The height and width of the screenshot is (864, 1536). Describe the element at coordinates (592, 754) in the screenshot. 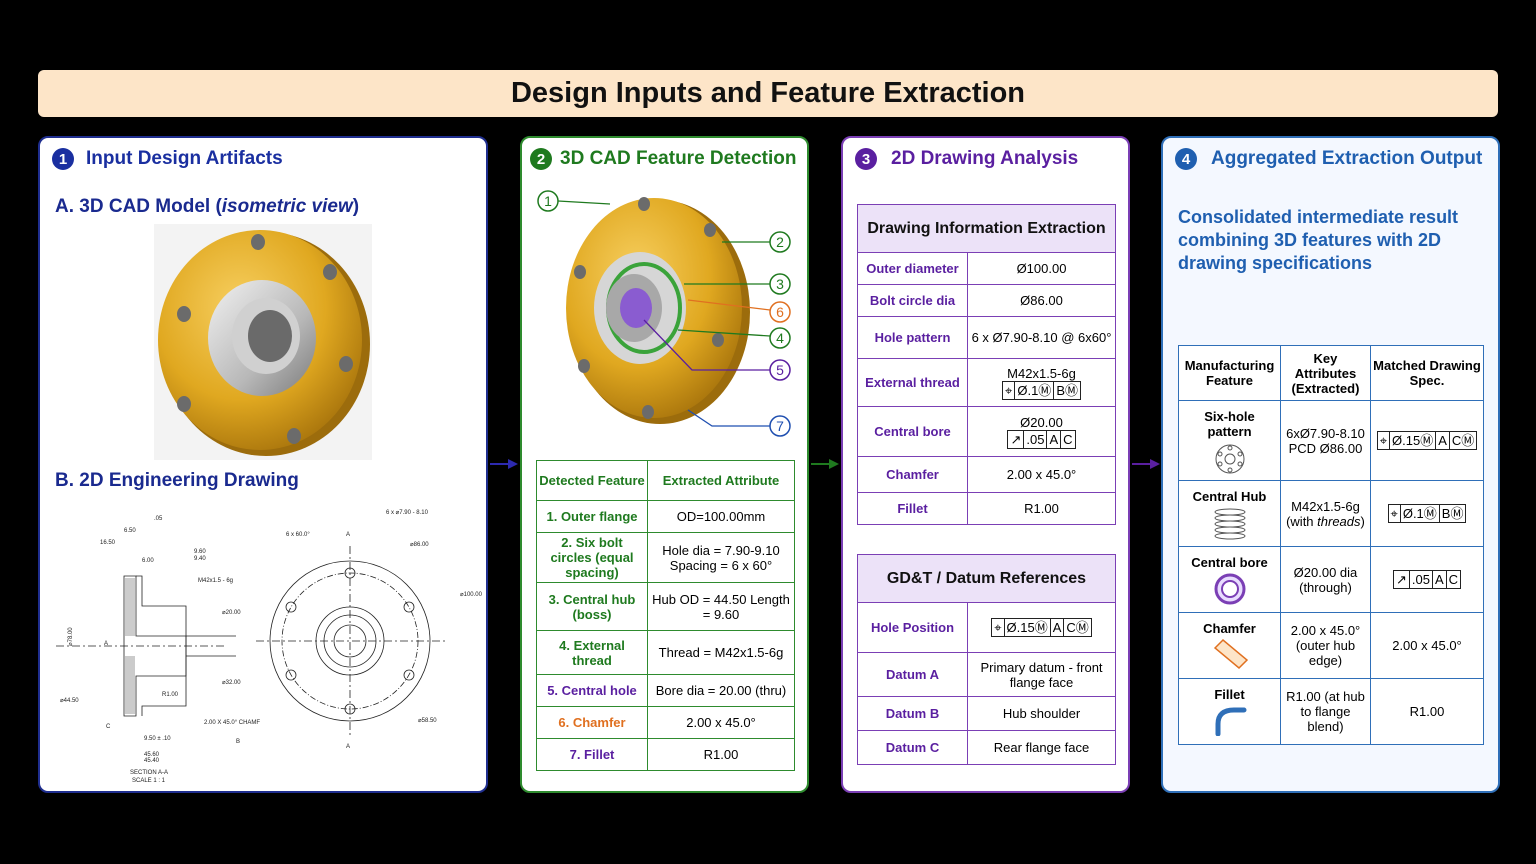

I see `feature-cell: 7. Fillet` at that location.